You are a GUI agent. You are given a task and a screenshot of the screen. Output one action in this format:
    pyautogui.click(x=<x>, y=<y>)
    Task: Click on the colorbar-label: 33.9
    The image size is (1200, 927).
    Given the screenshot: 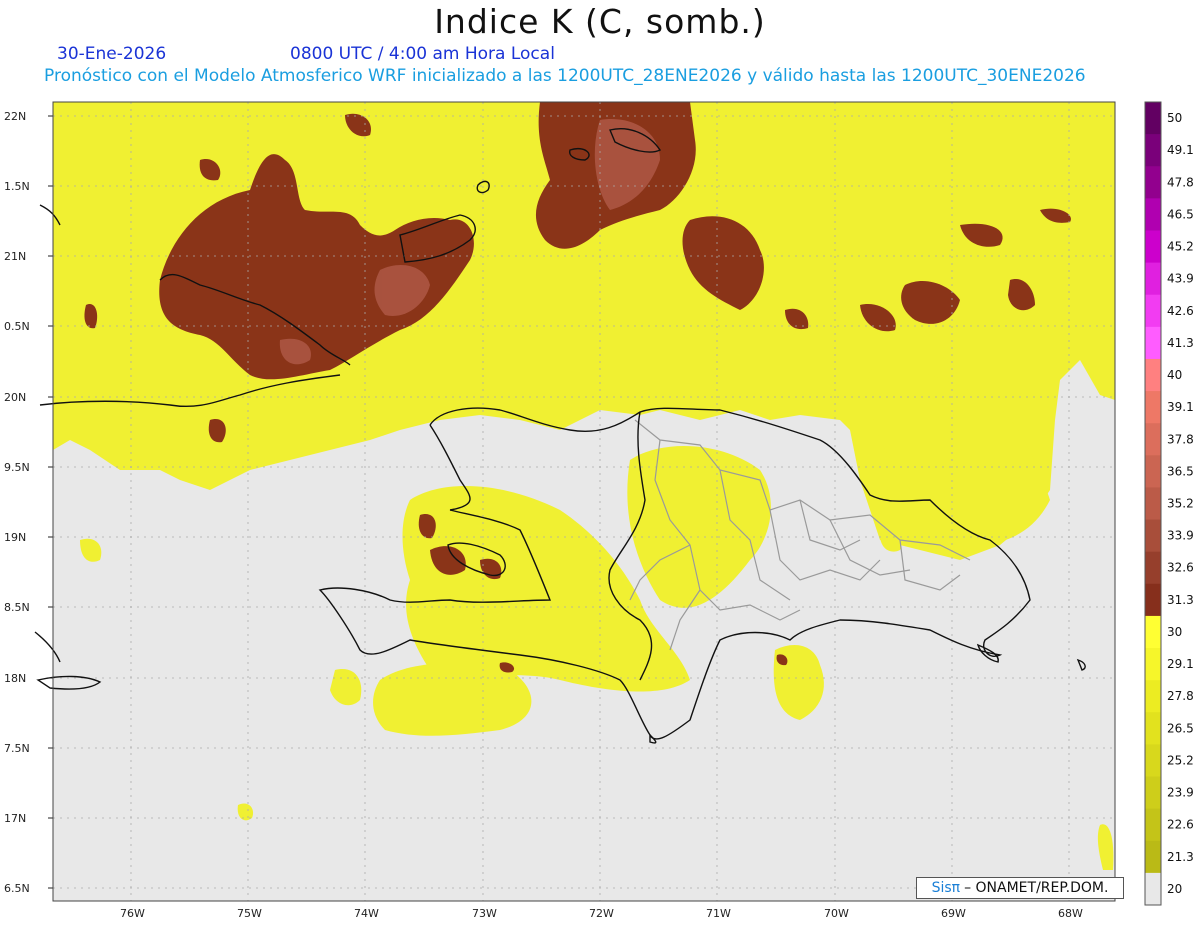 What is the action you would take?
    pyautogui.click(x=1180, y=536)
    